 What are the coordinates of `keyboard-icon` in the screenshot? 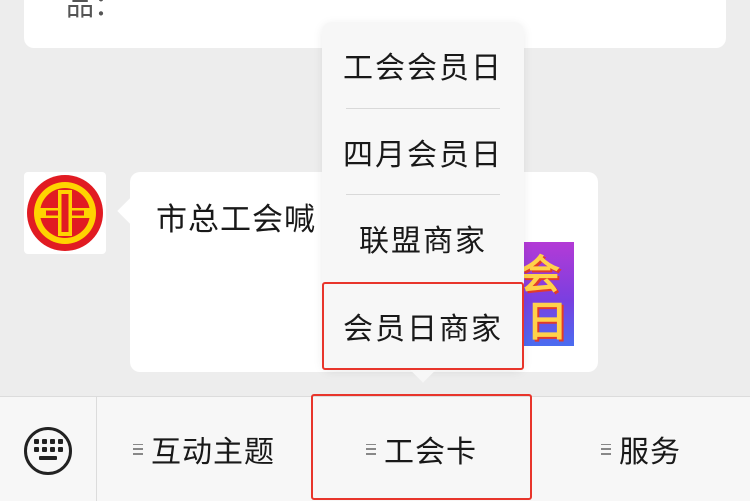 It's located at (48, 451).